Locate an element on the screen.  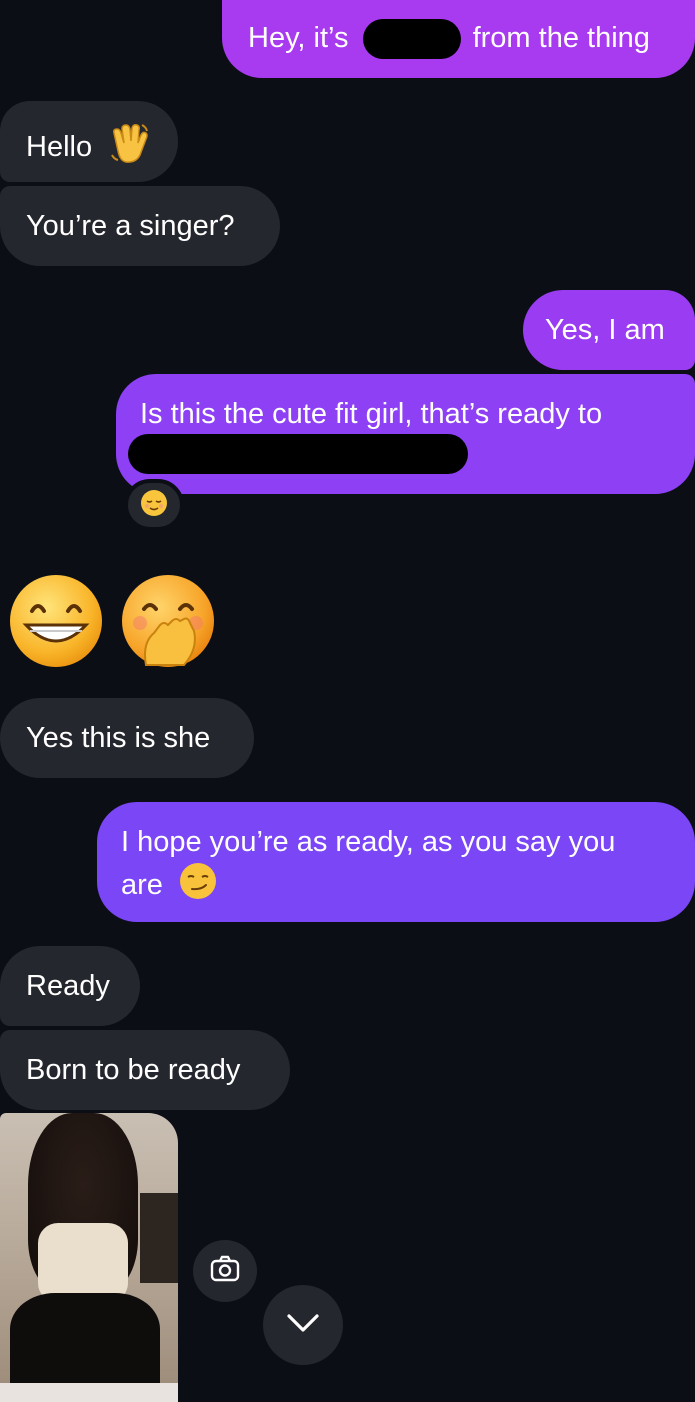
camera-button is located at coordinates (225, 1271).